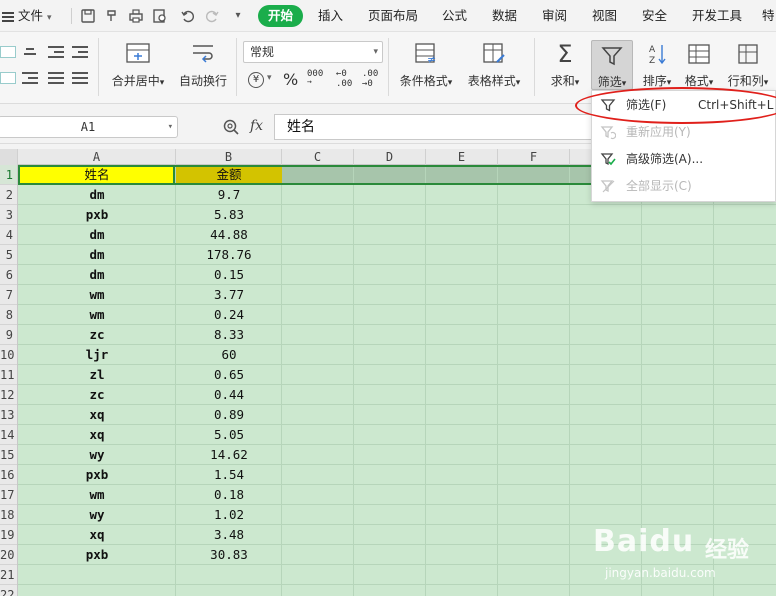 The height and width of the screenshot is (596, 776). I want to click on thousands-separator-button: 000 →, so click(315, 77).